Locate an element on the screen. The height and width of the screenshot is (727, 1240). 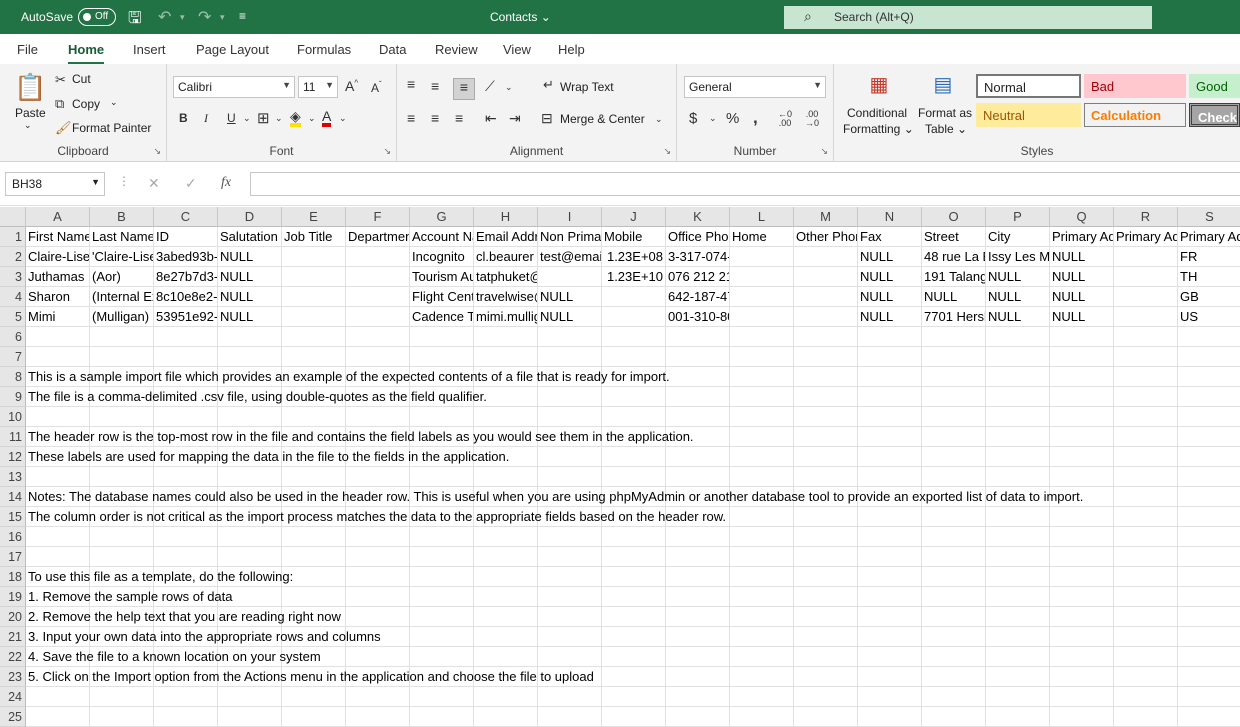
header-cell: Home is located at coordinates (761, 237).